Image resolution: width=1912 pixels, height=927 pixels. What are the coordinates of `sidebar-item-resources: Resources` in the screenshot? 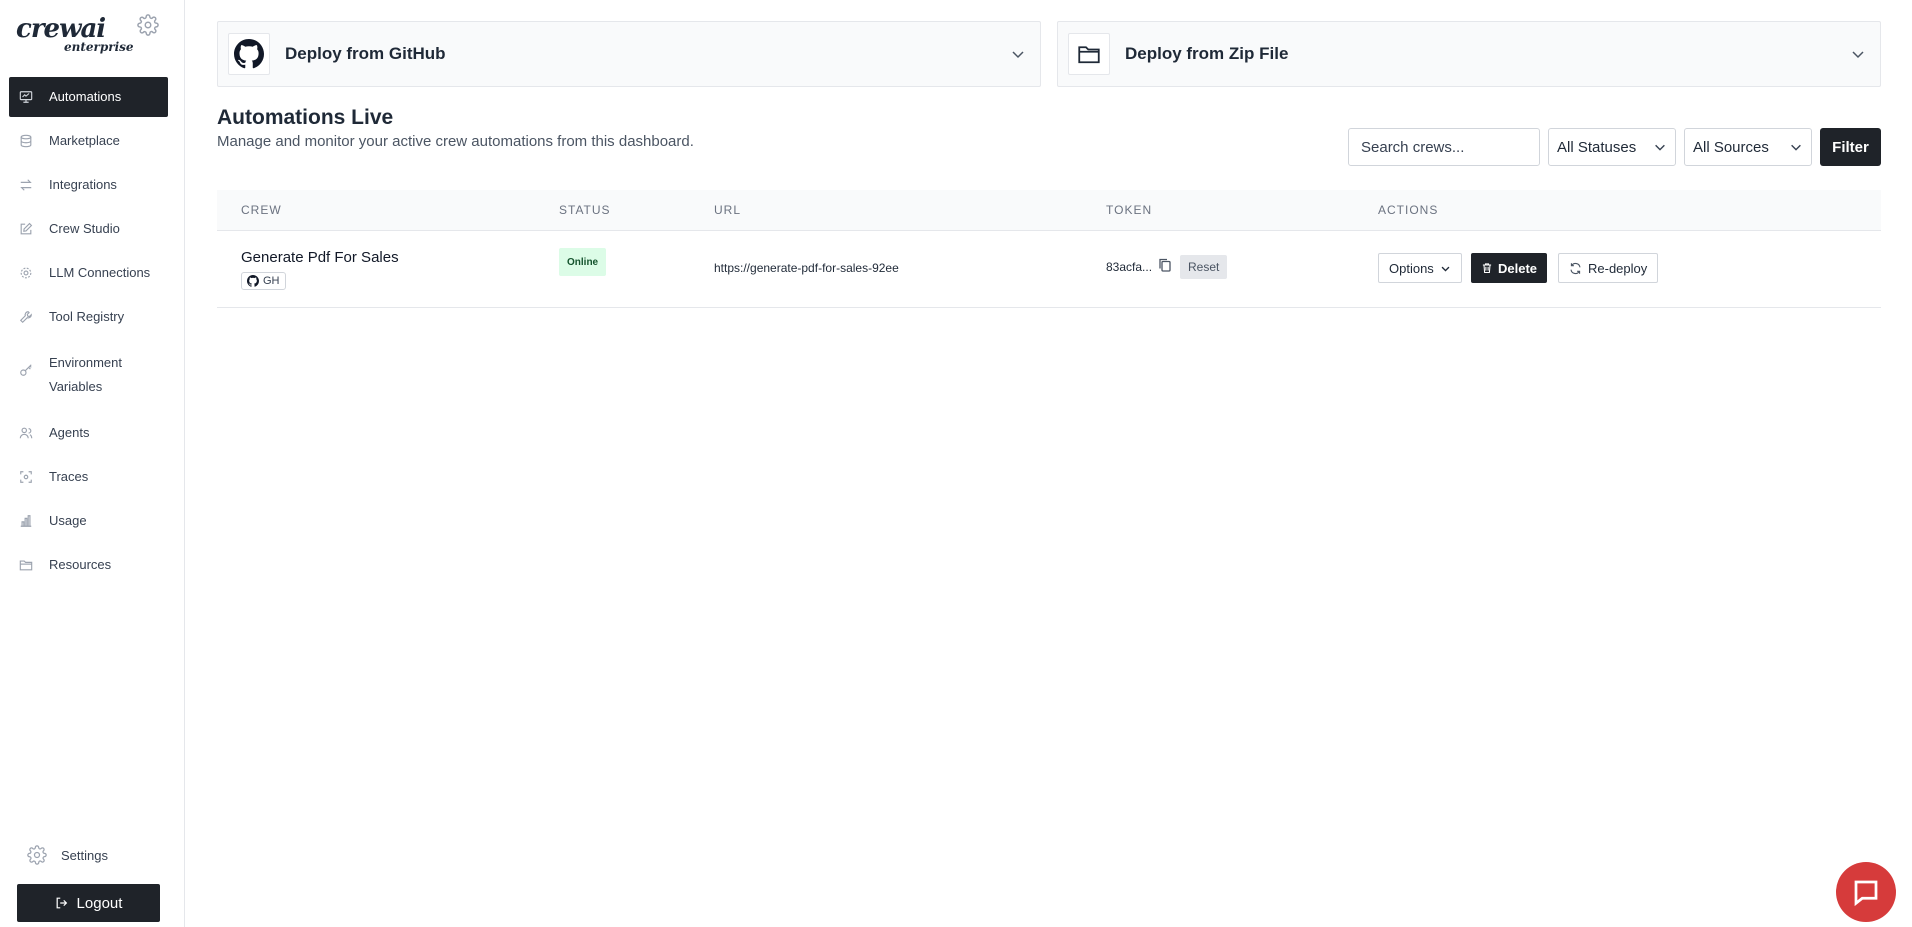 It's located at (88, 565).